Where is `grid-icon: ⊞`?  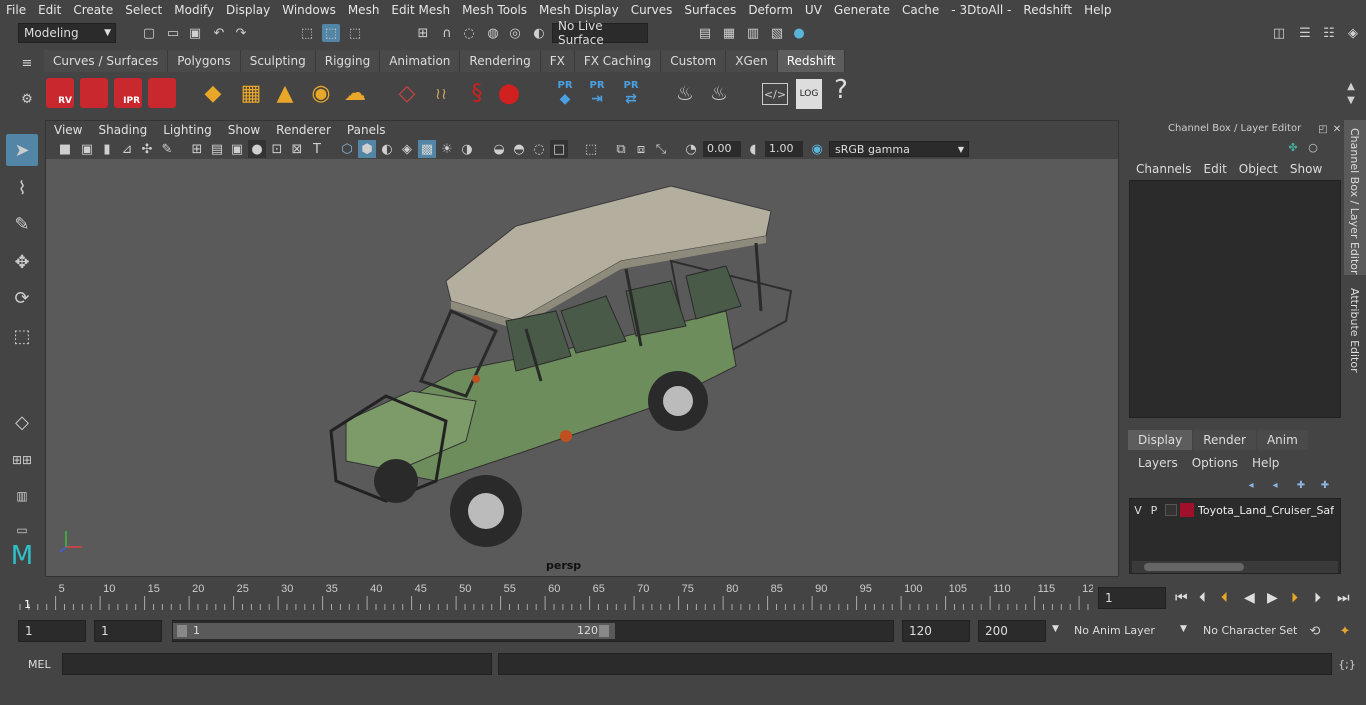
grid-icon: ⊞ is located at coordinates (197, 149).